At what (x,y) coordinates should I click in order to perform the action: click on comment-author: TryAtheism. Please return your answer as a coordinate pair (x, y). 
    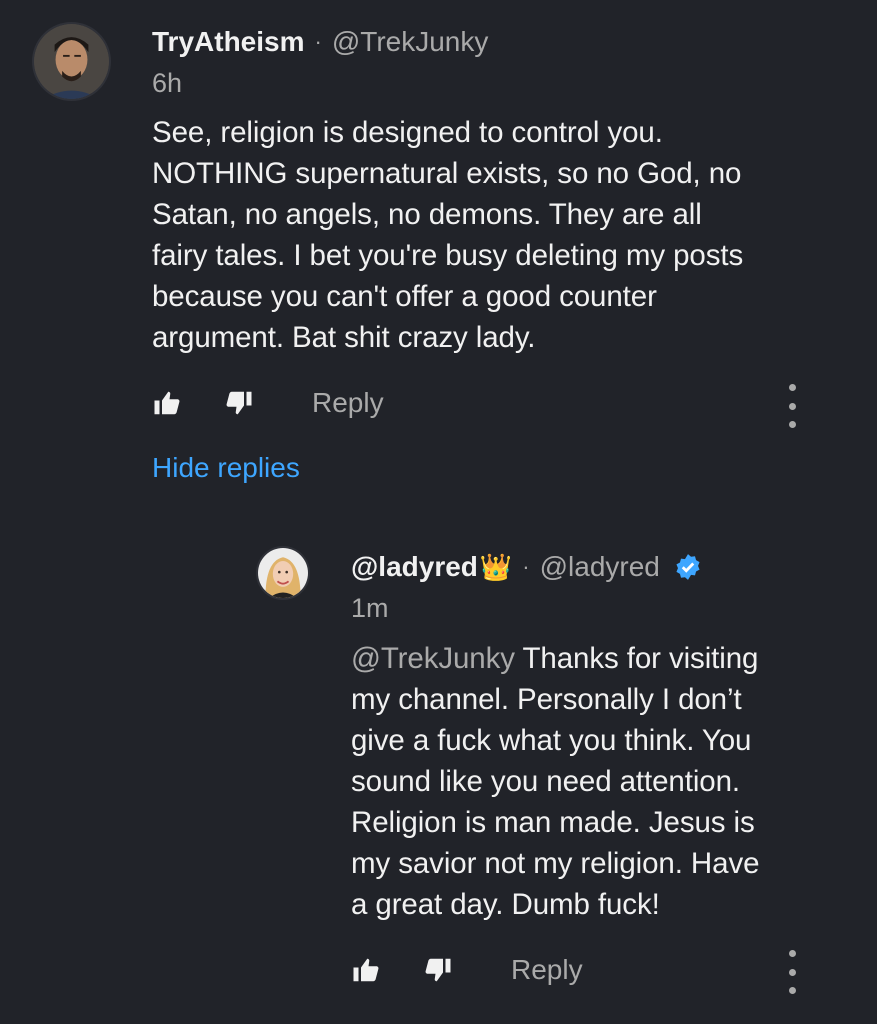
    Looking at the image, I should click on (228, 42).